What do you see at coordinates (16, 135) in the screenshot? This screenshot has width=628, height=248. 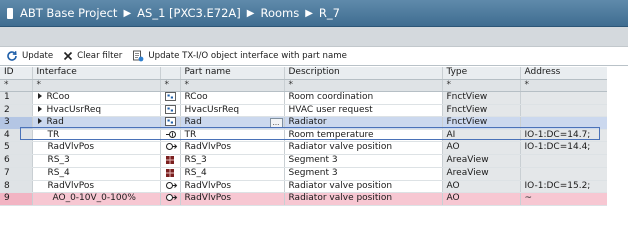 I see `row-id-cell: 4` at bounding box center [16, 135].